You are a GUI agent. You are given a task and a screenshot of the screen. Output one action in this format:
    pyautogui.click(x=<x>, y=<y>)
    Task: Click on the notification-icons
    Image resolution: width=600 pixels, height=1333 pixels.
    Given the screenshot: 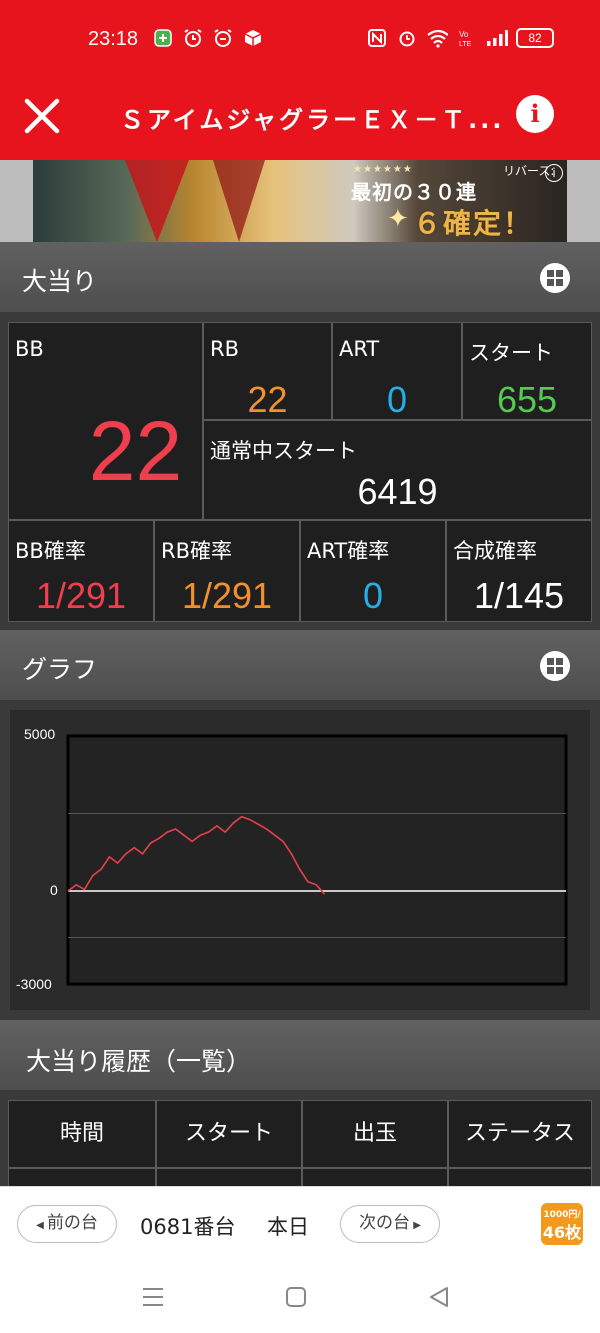 What is the action you would take?
    pyautogui.click(x=208, y=38)
    